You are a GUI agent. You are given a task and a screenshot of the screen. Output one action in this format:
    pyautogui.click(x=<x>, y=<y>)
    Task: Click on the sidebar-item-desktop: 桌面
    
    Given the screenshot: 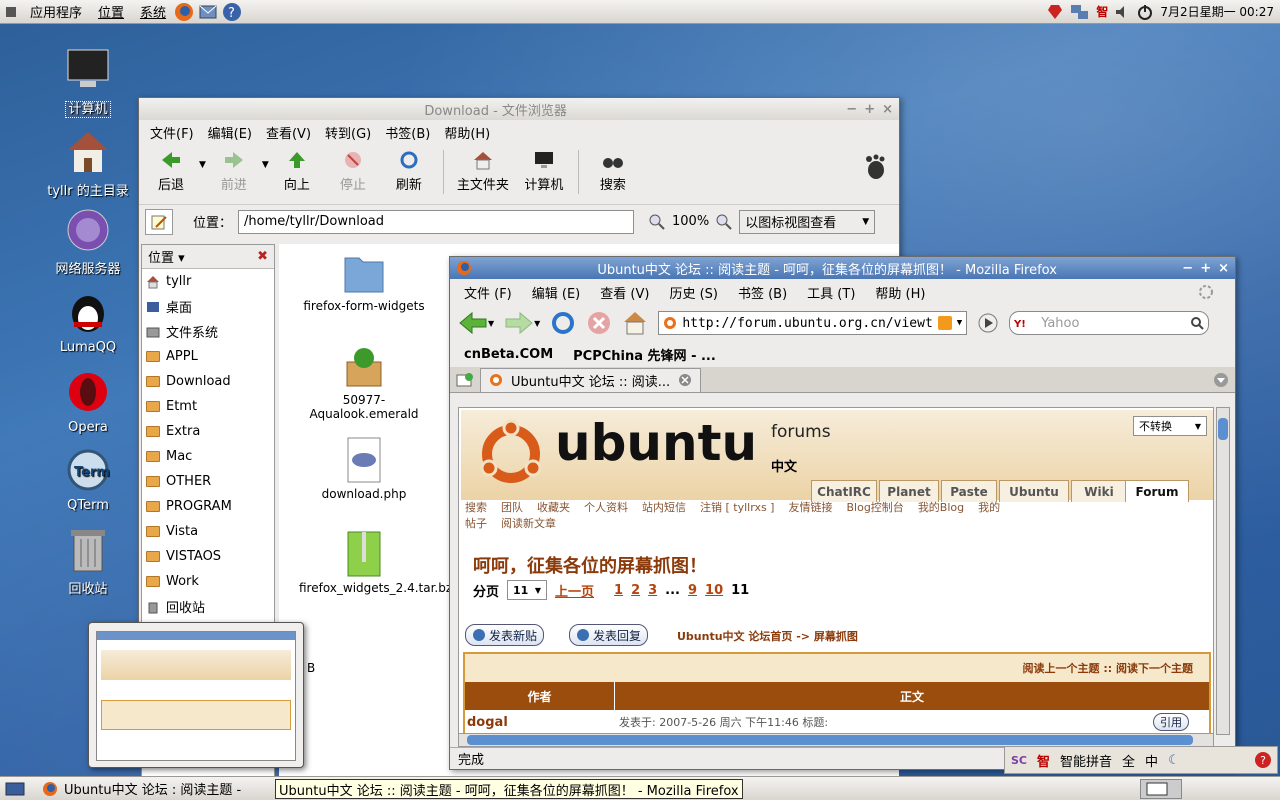 What is the action you would take?
    pyautogui.click(x=208, y=306)
    